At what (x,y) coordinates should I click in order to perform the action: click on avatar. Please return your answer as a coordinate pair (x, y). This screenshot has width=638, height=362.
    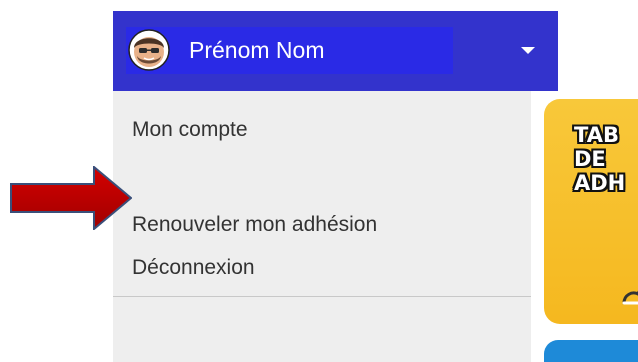
    Looking at the image, I should click on (149, 50).